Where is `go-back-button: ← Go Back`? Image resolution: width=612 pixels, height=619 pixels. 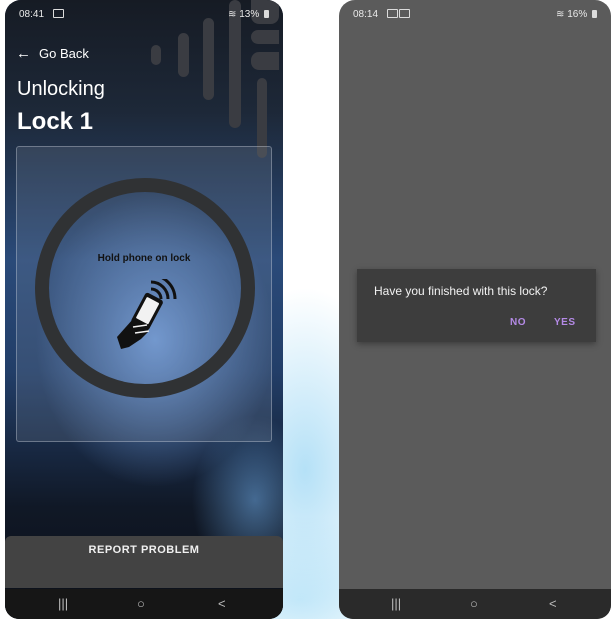
go-back-button: ← Go Back is located at coordinates (52, 53).